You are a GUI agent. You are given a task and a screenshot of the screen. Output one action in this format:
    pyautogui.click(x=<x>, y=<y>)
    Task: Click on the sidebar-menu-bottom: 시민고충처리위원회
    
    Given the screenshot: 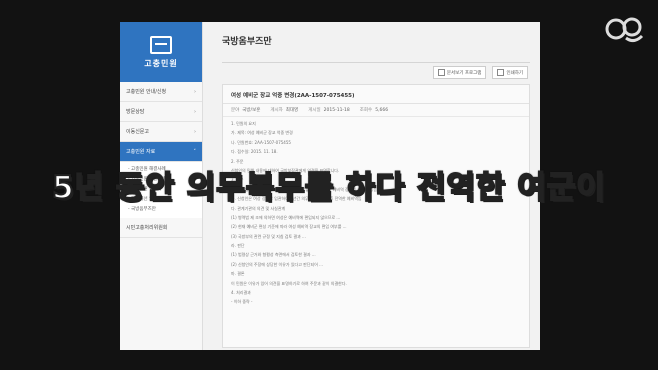 What is the action you would take?
    pyautogui.click(x=161, y=228)
    